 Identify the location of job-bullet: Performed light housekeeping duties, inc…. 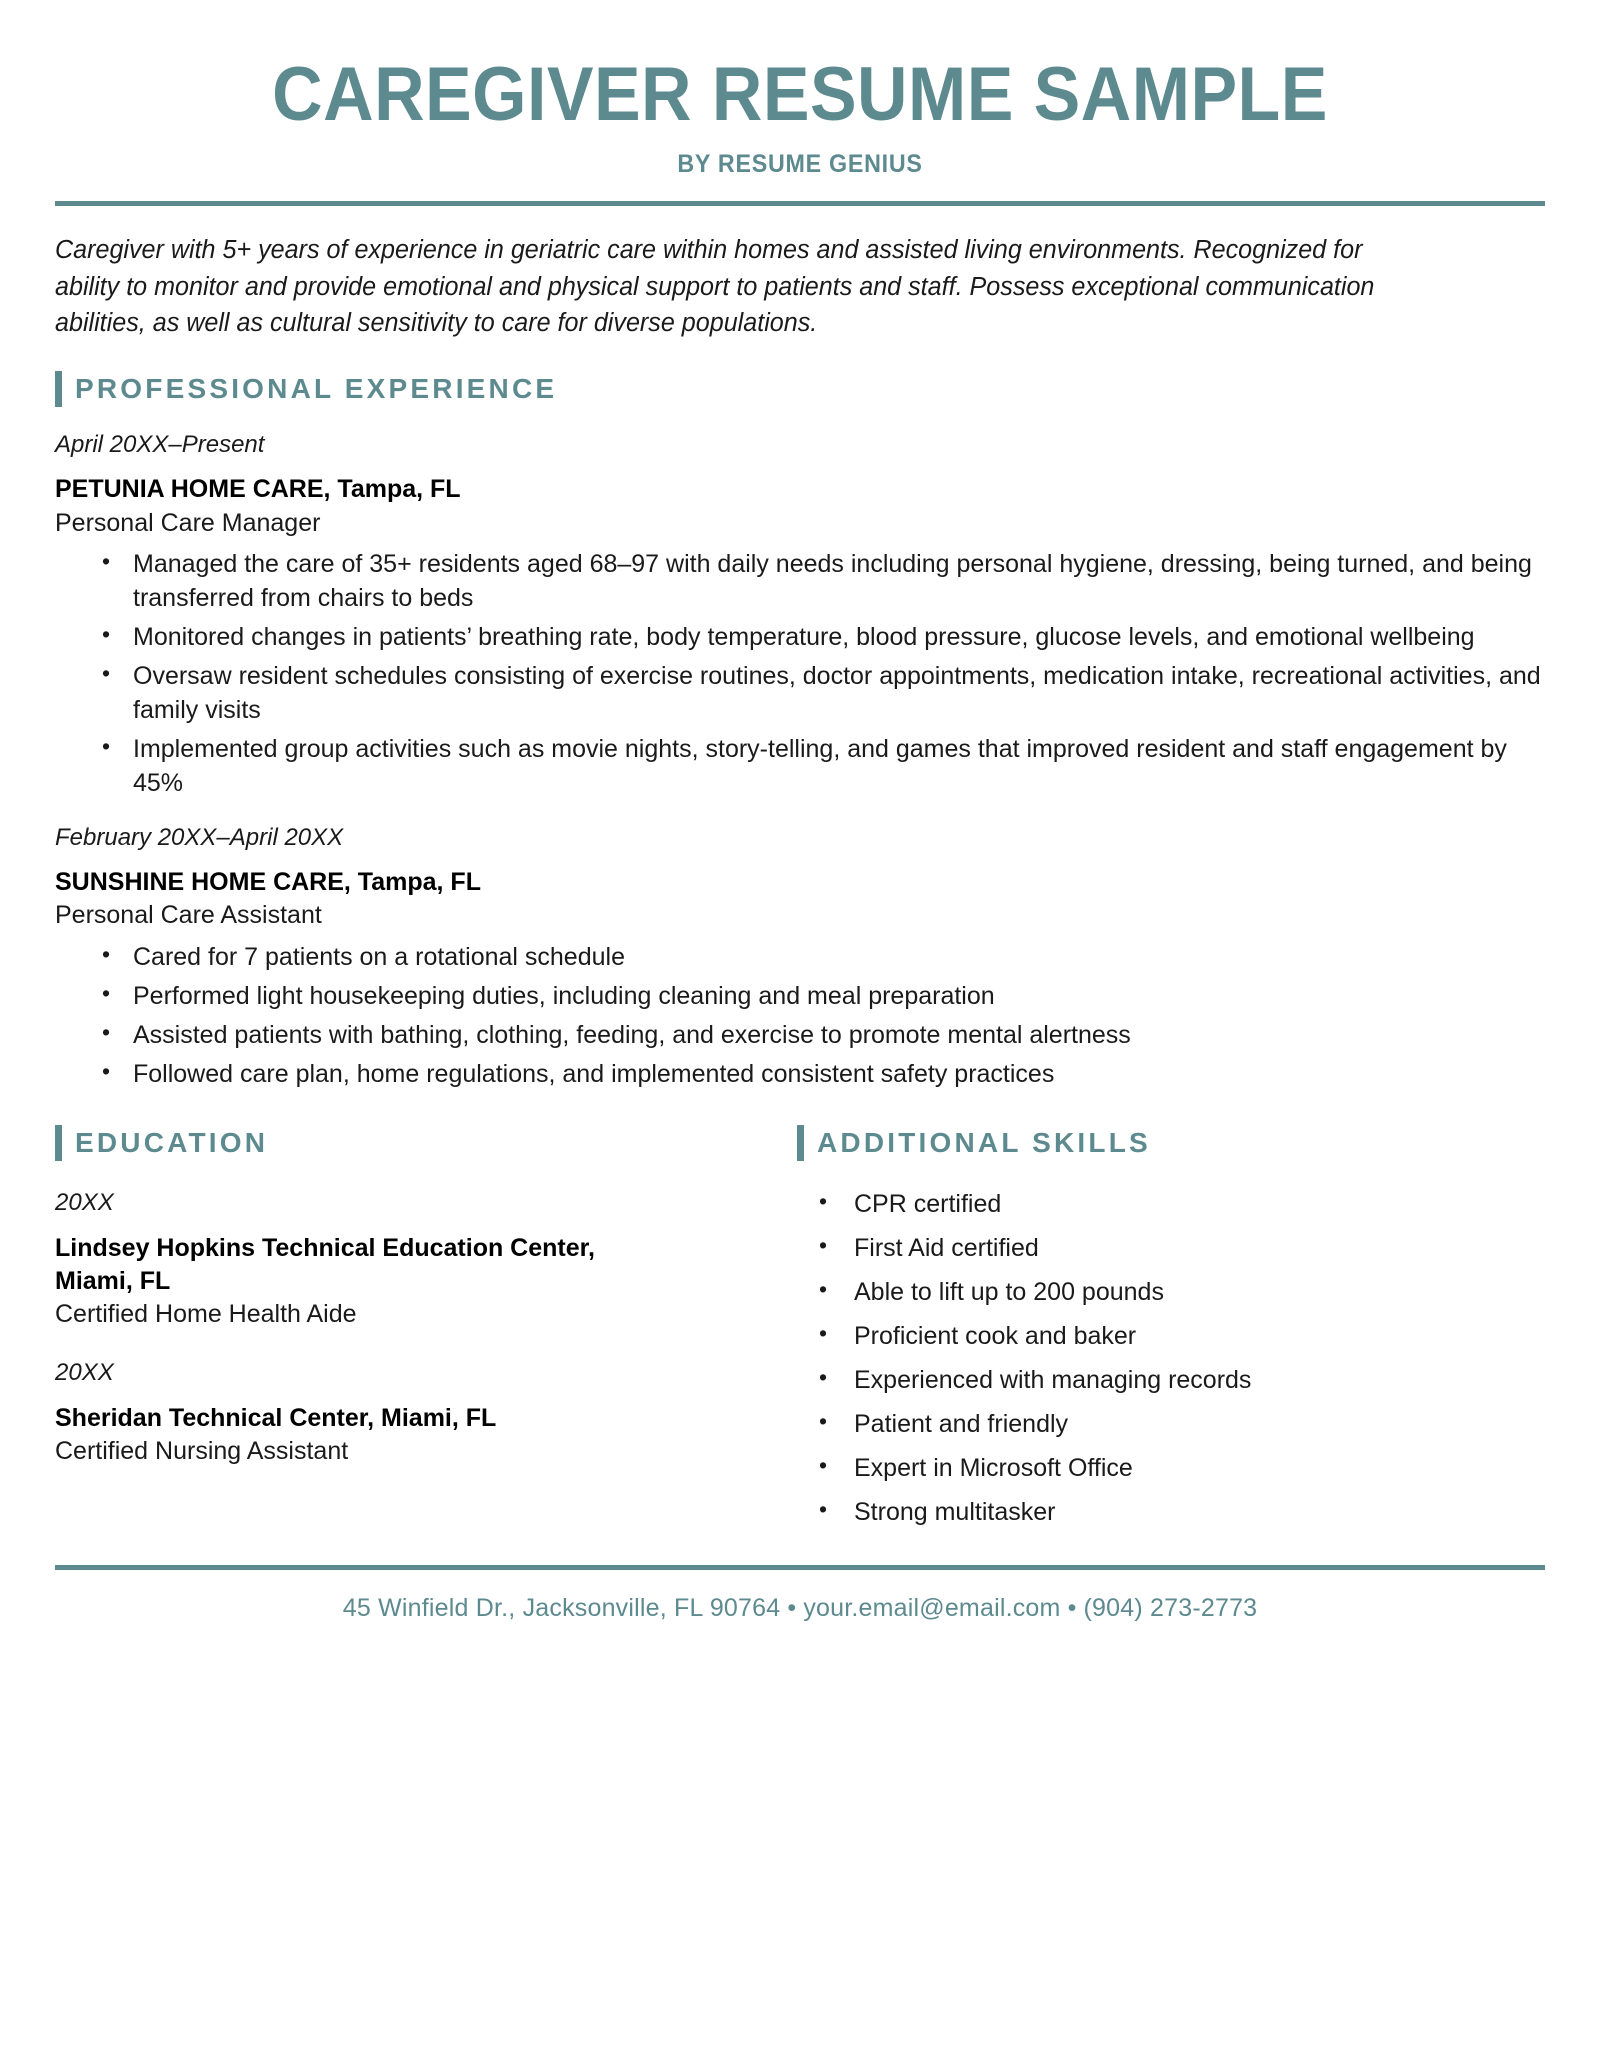
(800, 995).